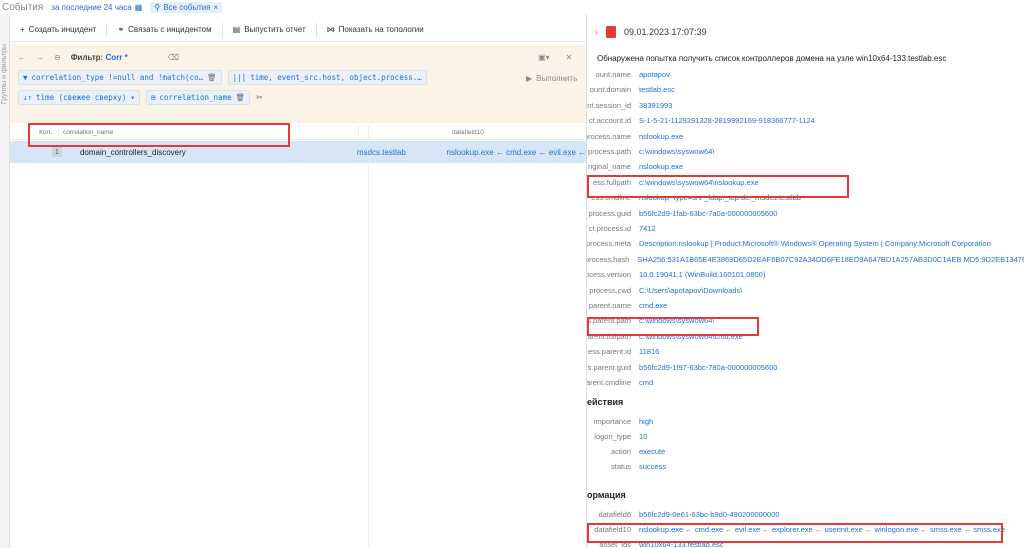 The width and height of the screenshot is (1024, 548). What do you see at coordinates (805, 438) in the screenshot?
I see `detail-field: logon_type 10` at bounding box center [805, 438].